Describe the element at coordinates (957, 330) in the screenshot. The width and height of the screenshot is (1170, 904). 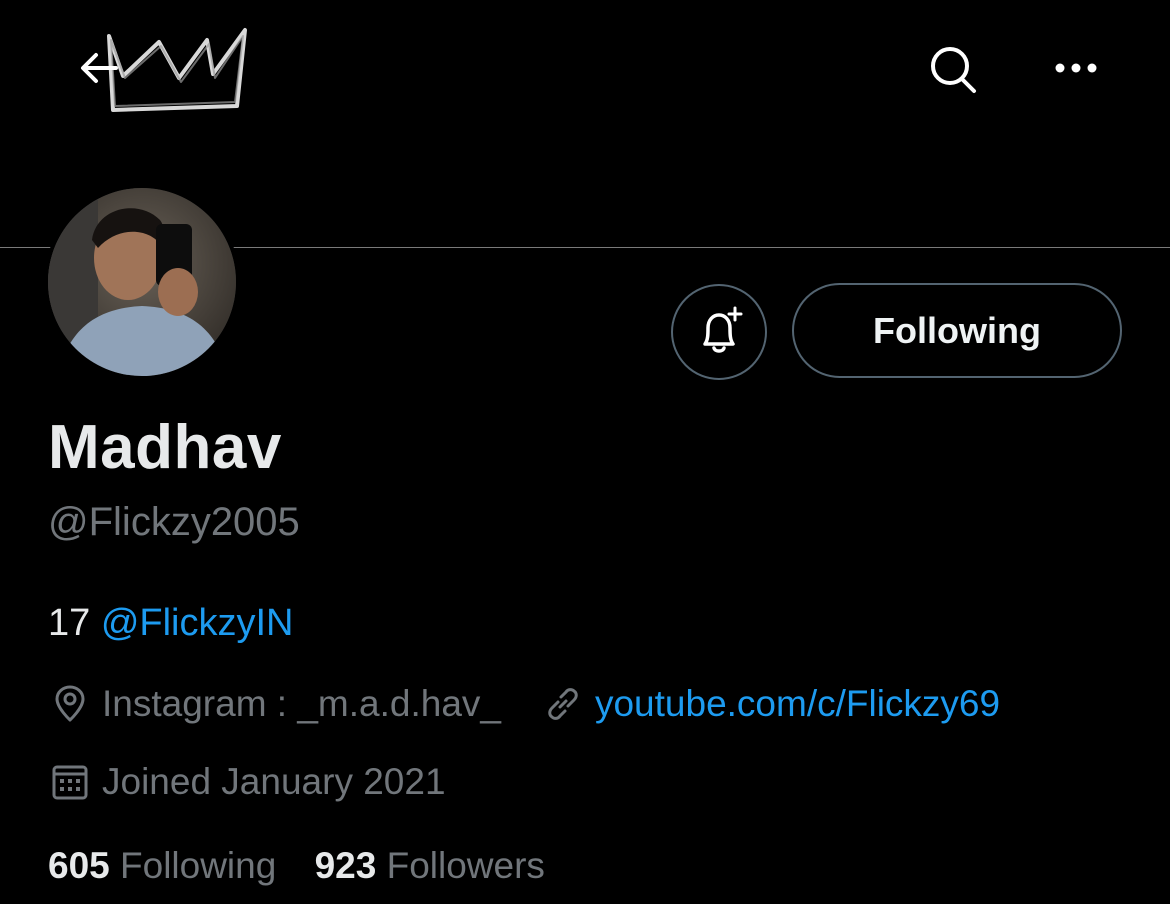
I see `following-button: Following` at that location.